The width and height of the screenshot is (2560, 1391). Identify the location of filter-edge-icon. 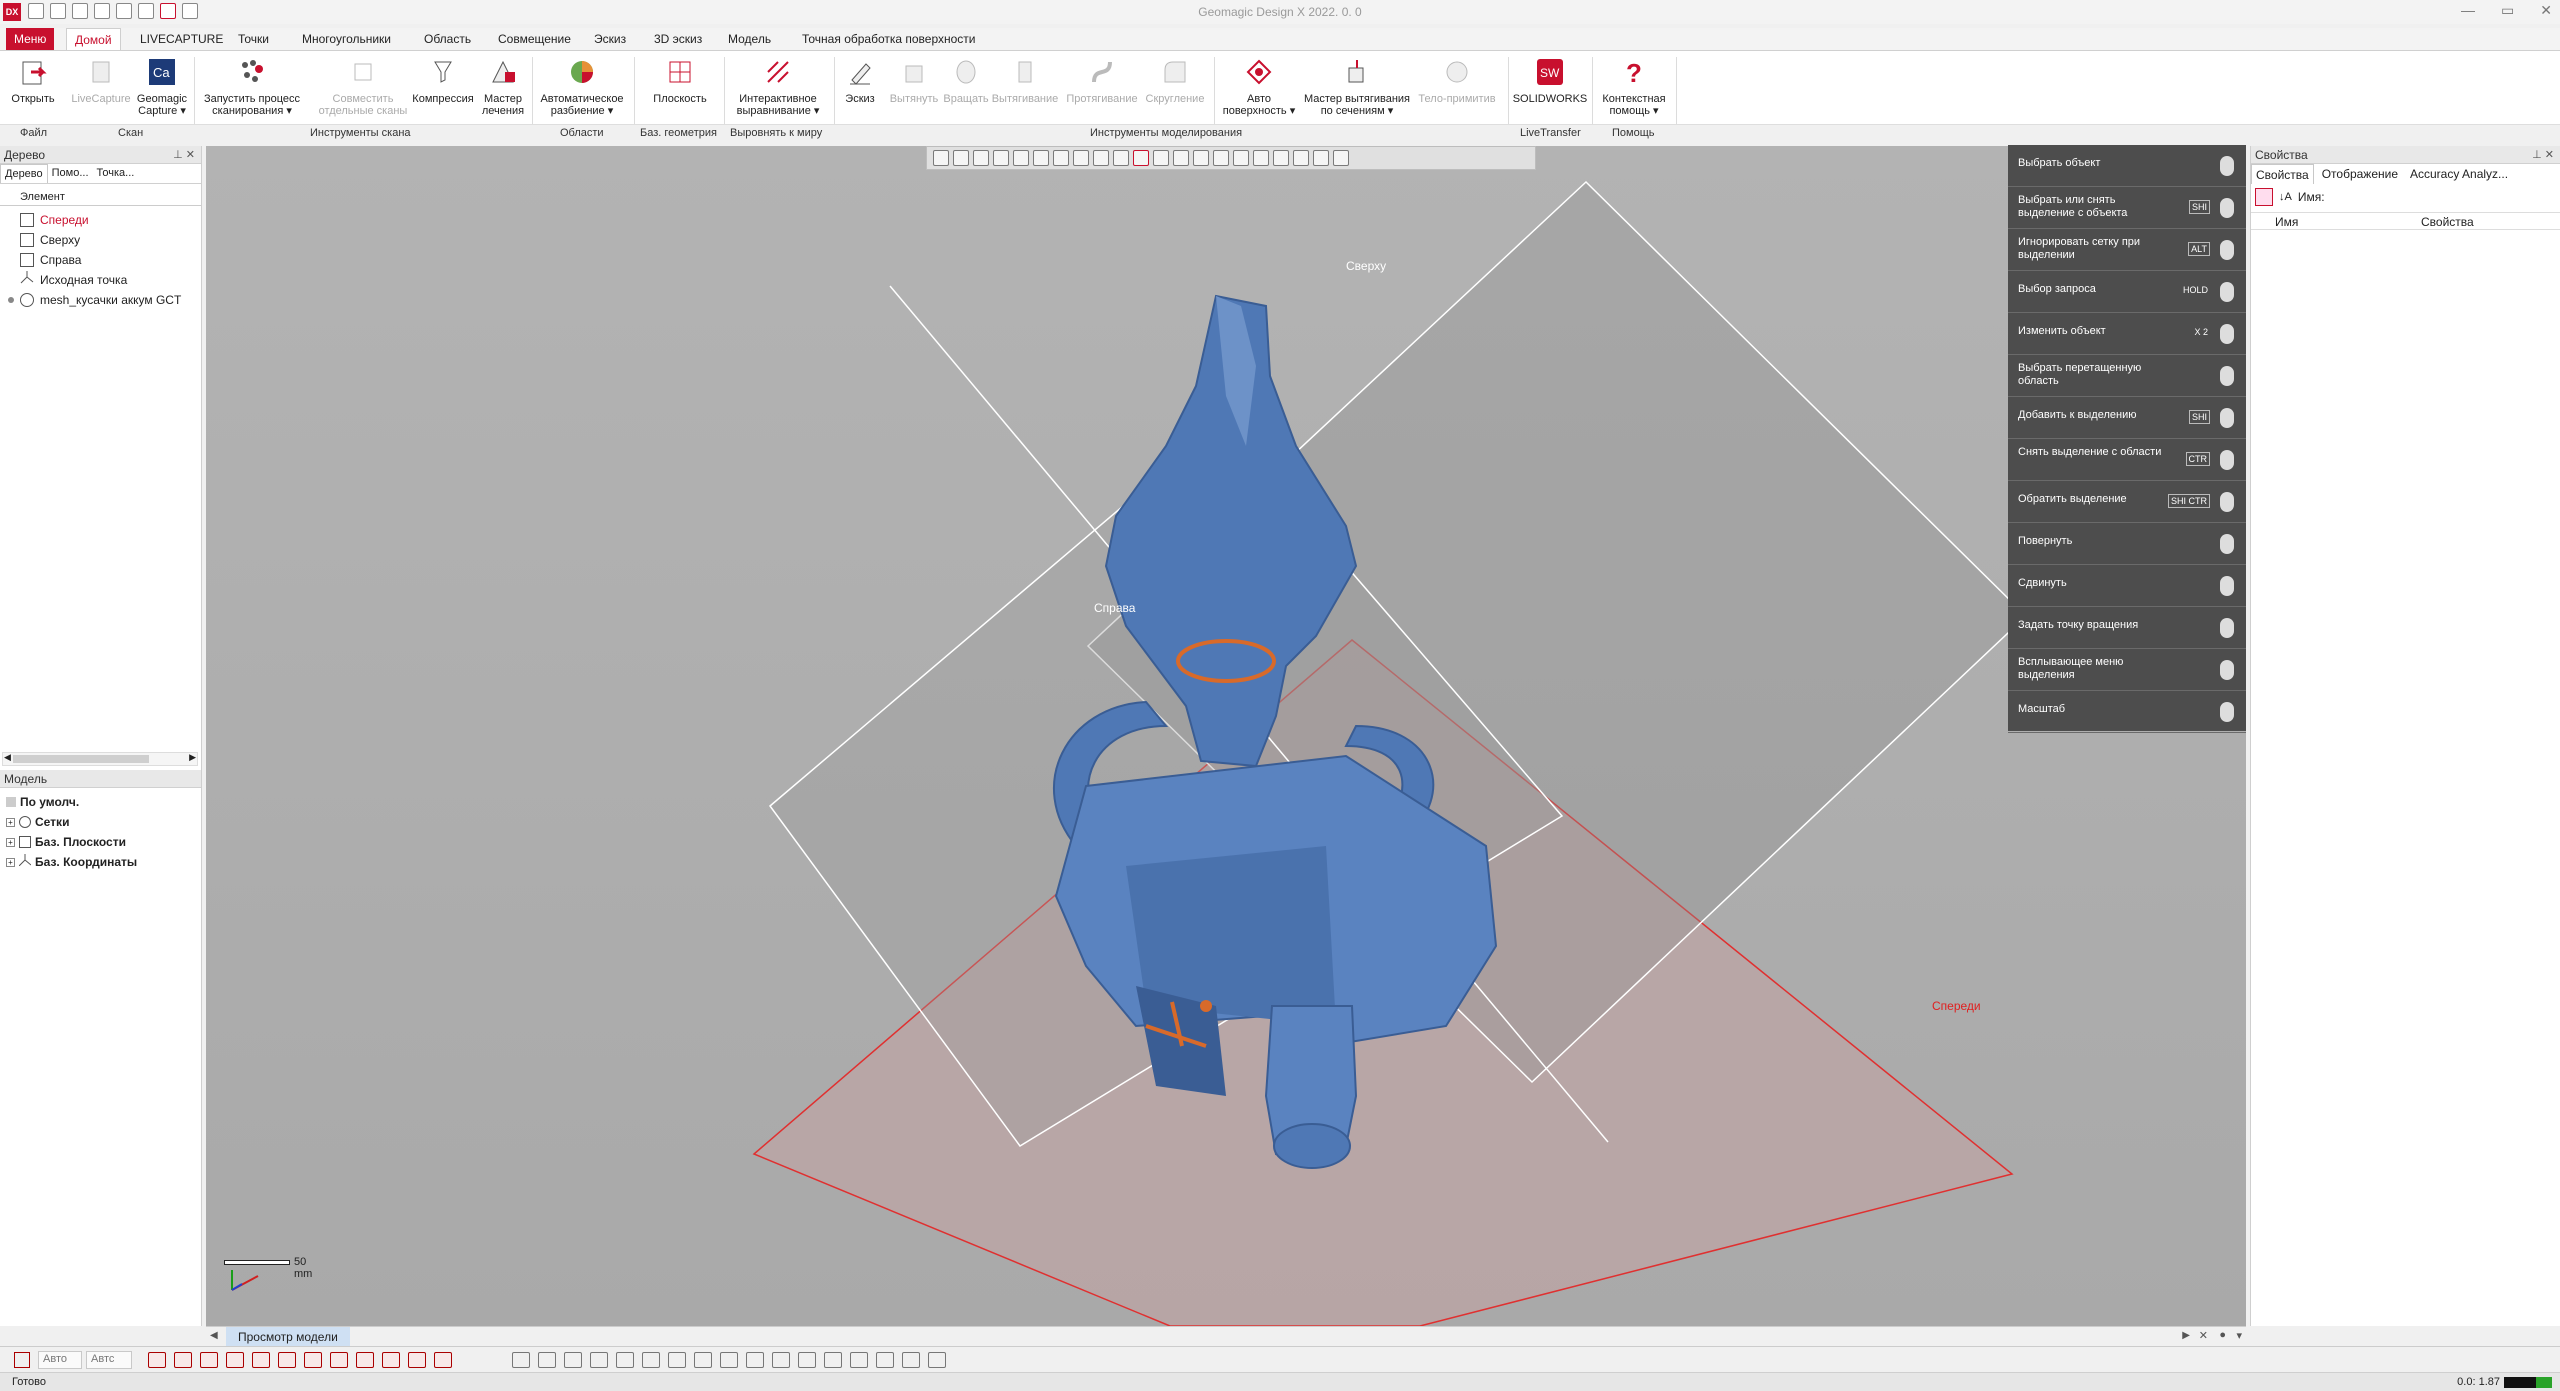
(313, 1360).